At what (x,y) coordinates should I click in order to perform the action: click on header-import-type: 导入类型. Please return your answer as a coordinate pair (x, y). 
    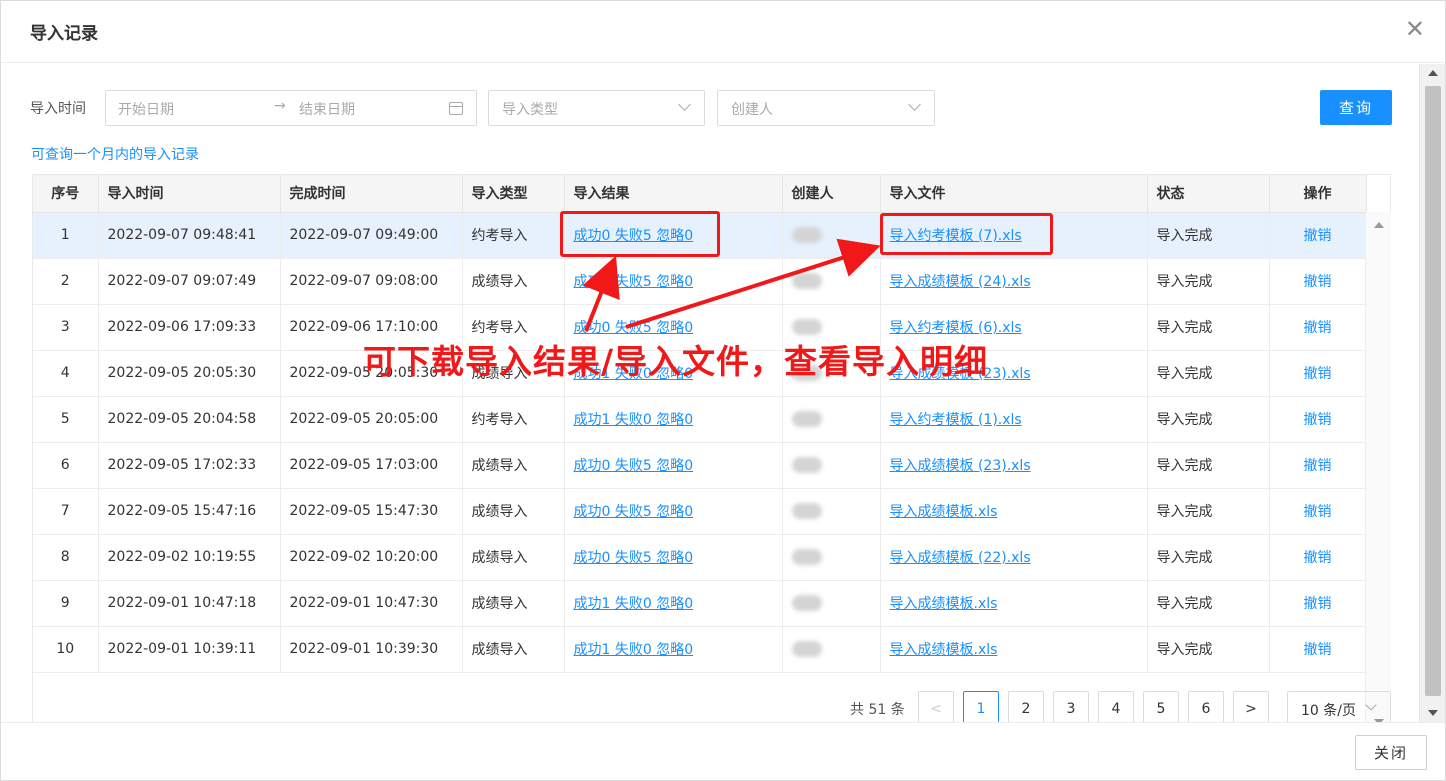
    Looking at the image, I should click on (513, 194).